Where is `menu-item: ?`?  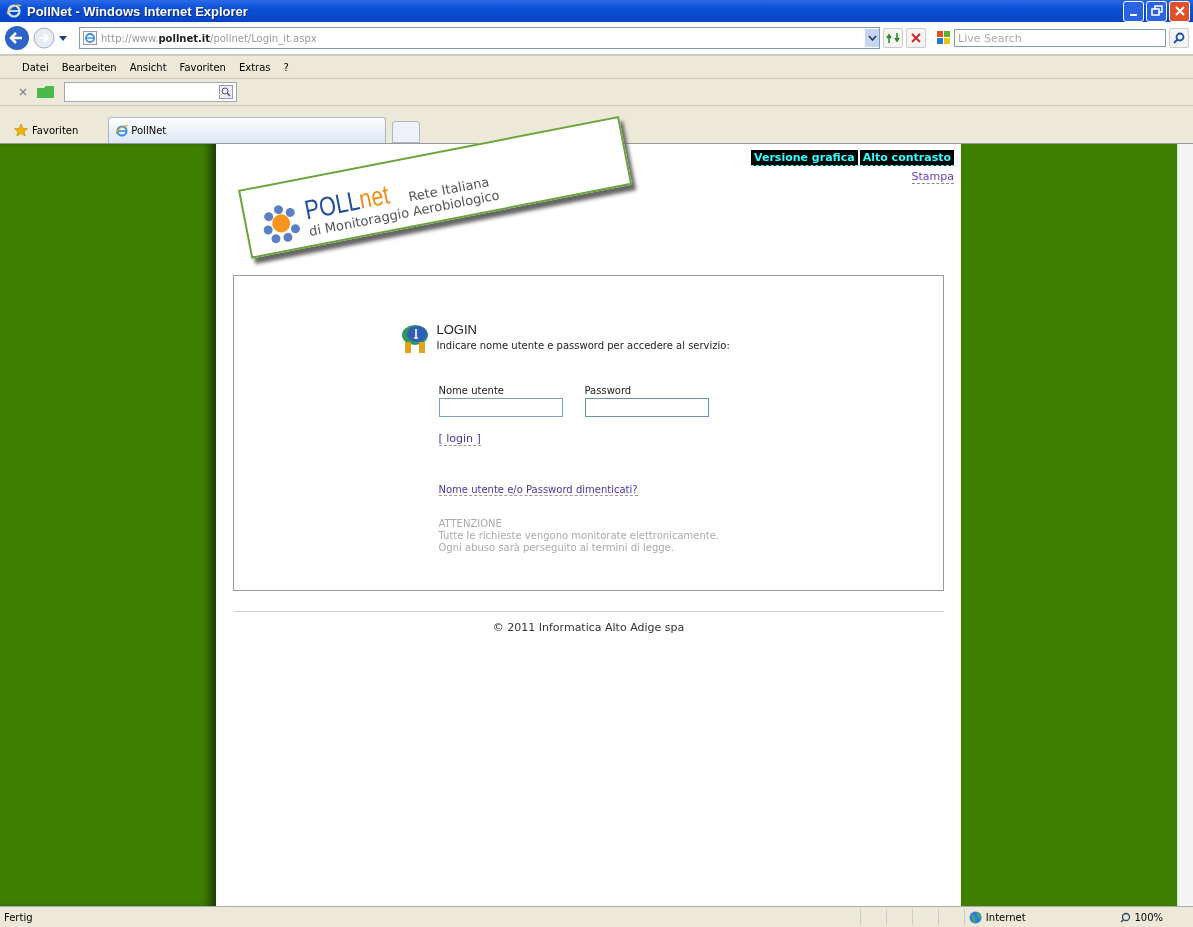
menu-item: ? is located at coordinates (286, 67).